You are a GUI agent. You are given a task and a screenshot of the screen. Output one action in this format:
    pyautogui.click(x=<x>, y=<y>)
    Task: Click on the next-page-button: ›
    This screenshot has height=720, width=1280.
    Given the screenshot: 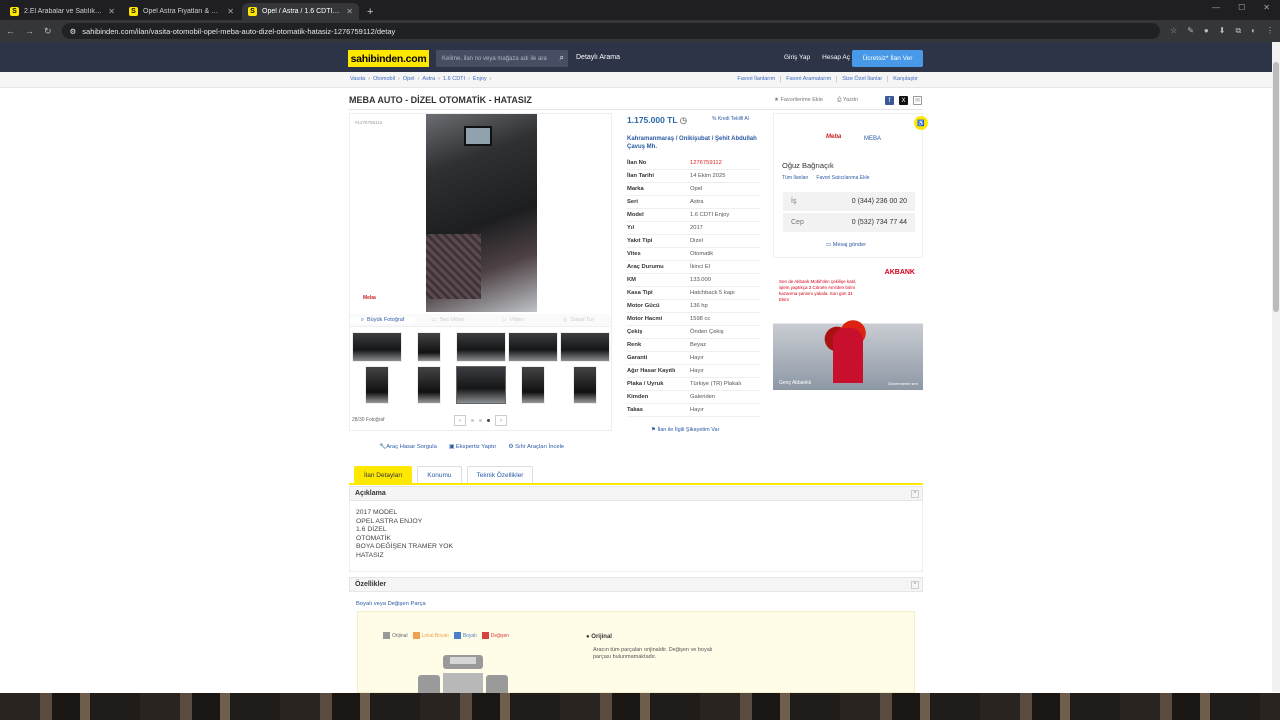 What is the action you would take?
    pyautogui.click(x=501, y=420)
    